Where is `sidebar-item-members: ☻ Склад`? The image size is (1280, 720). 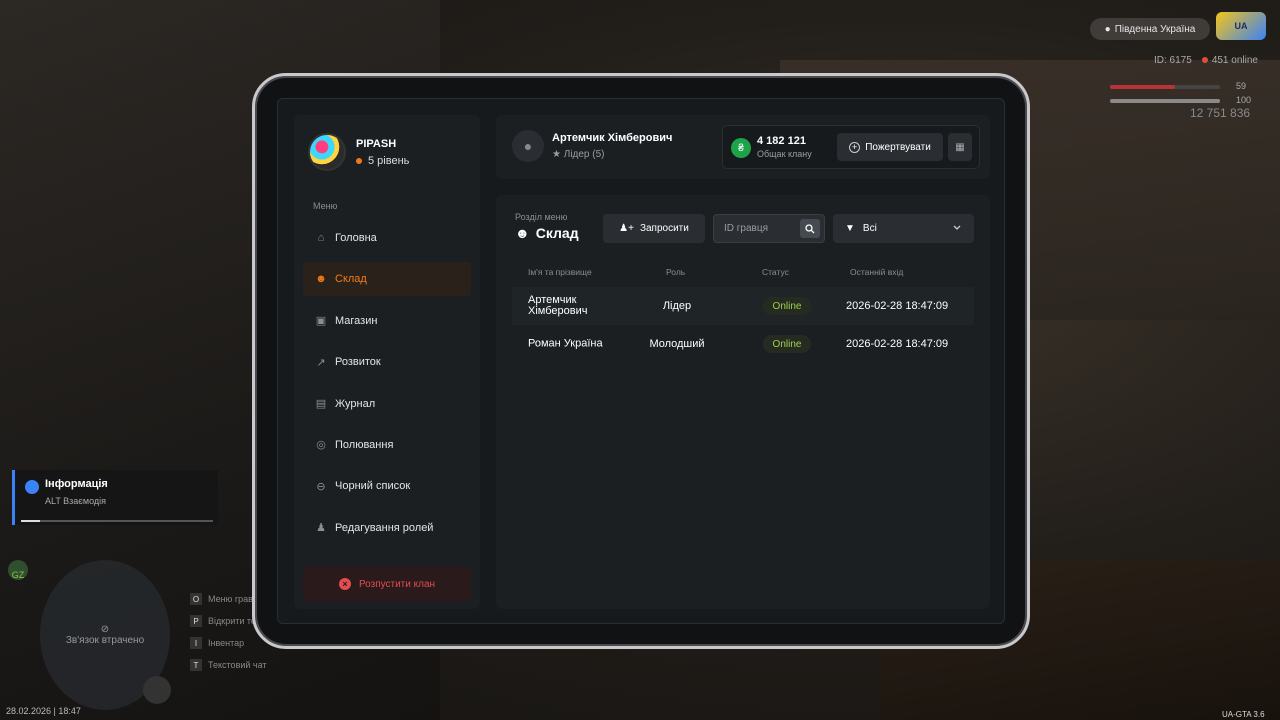 sidebar-item-members: ☻ Склад is located at coordinates (387, 279).